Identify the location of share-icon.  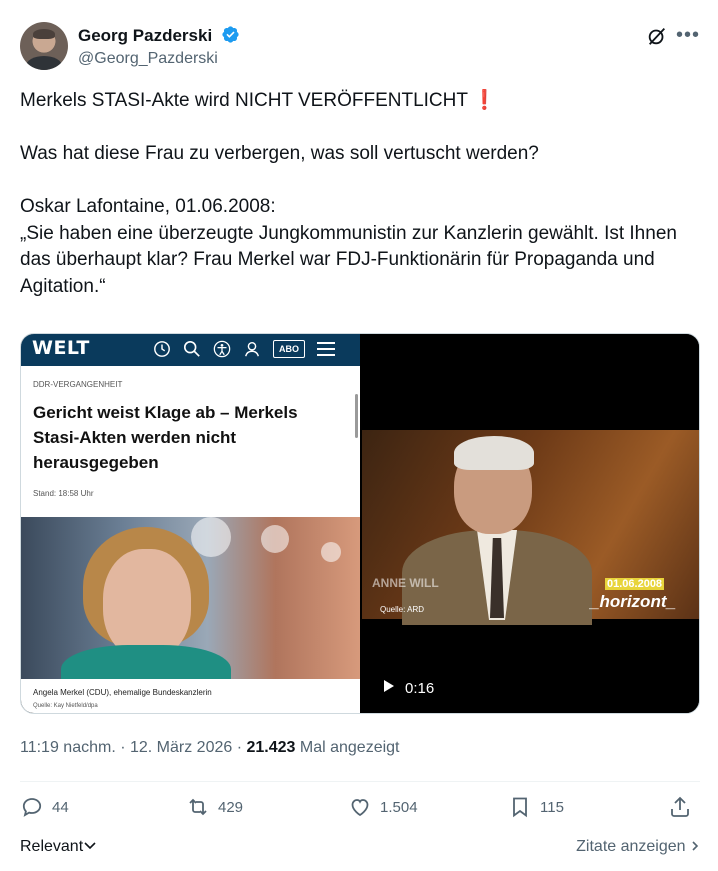
(680, 806).